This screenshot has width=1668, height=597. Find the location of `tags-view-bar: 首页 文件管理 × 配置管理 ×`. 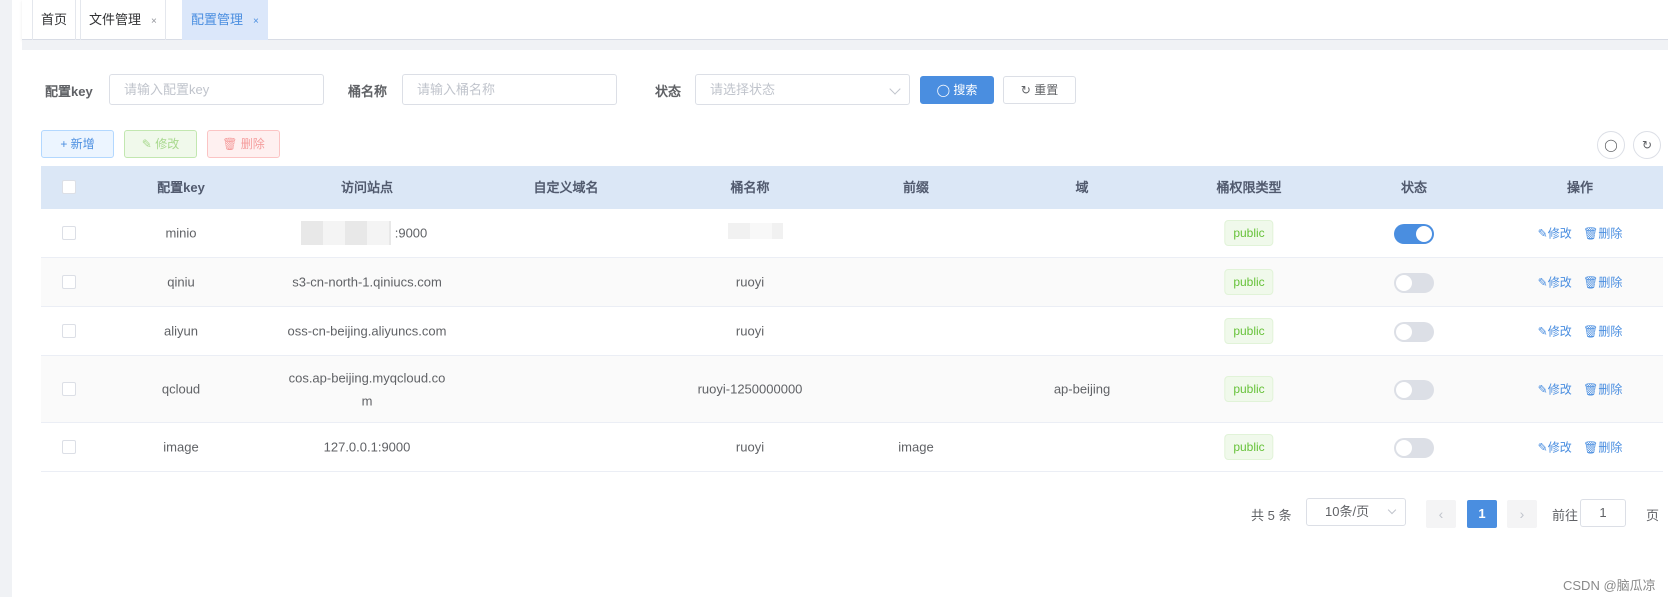

tags-view-bar: 首页 文件管理 × 配置管理 × is located at coordinates (845, 20).